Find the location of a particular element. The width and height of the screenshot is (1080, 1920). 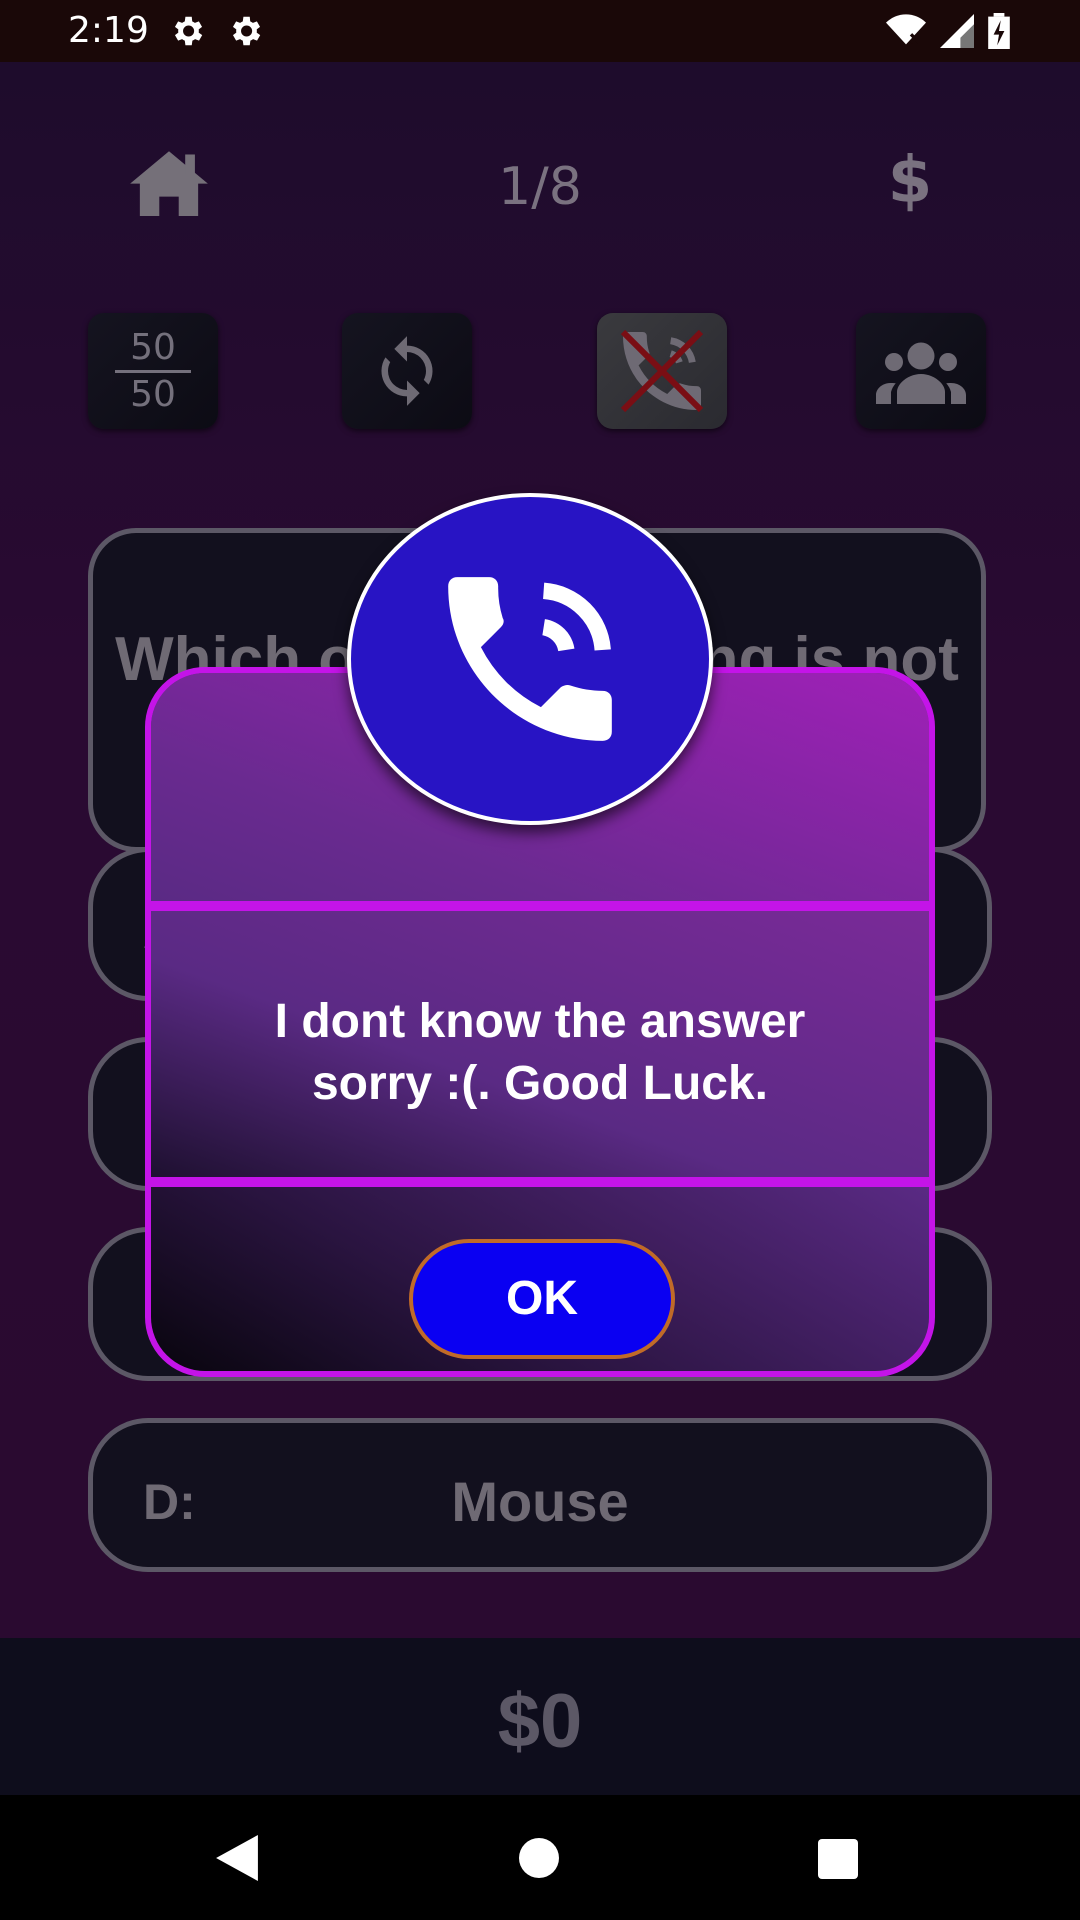

phone-crossed-icon is located at coordinates (662, 371).